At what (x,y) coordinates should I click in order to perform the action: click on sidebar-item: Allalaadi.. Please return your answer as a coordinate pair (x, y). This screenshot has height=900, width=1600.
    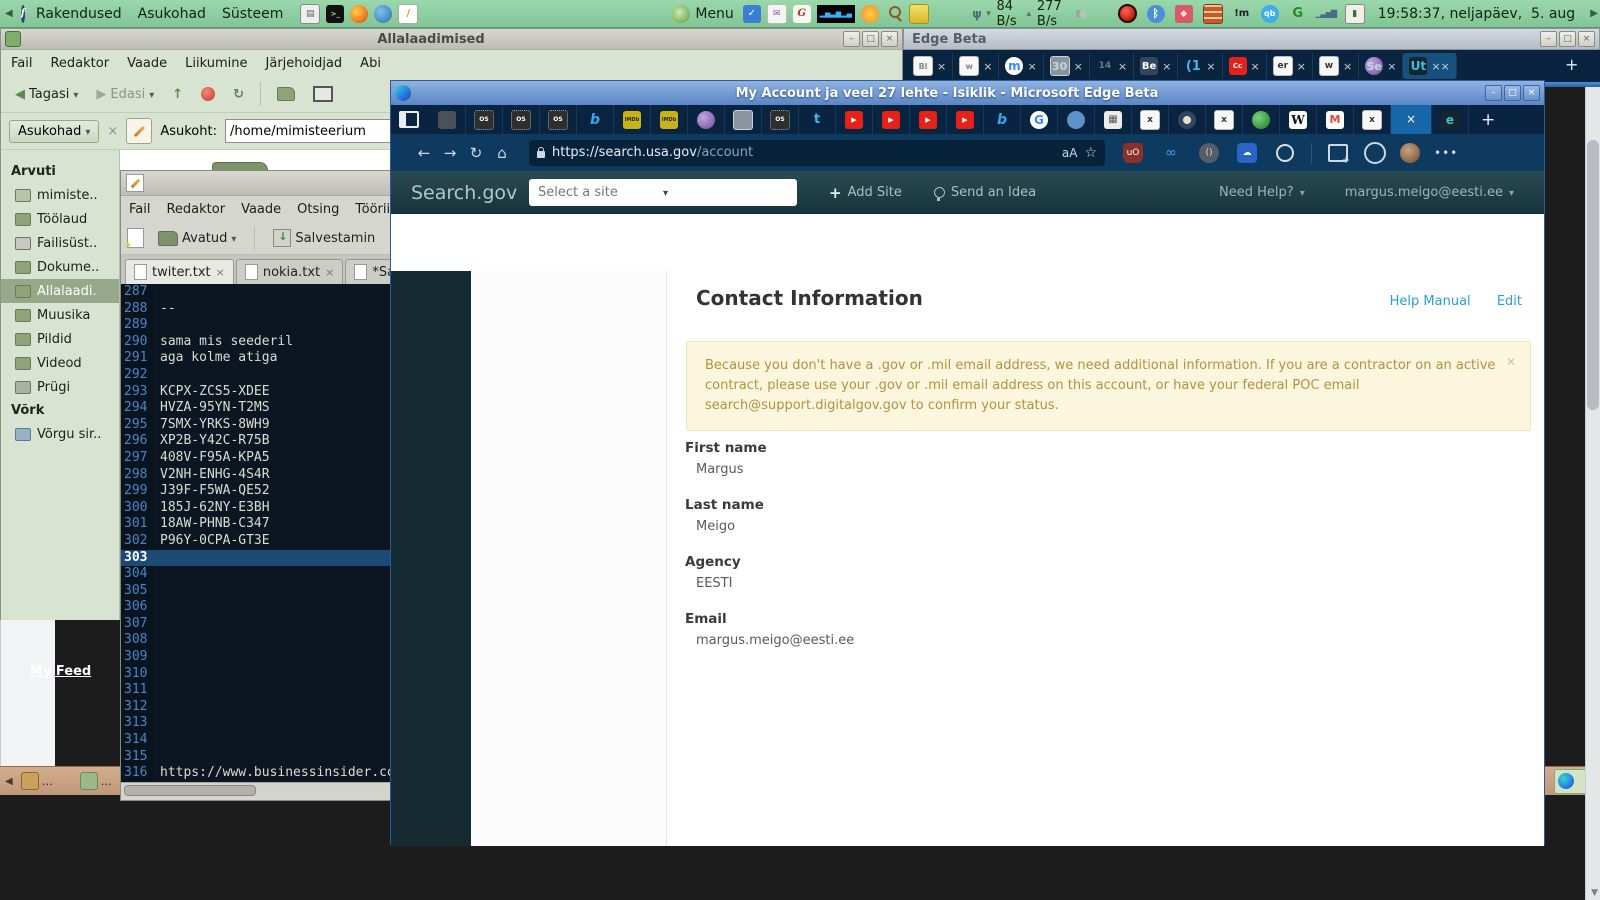
    Looking at the image, I should click on (60, 291).